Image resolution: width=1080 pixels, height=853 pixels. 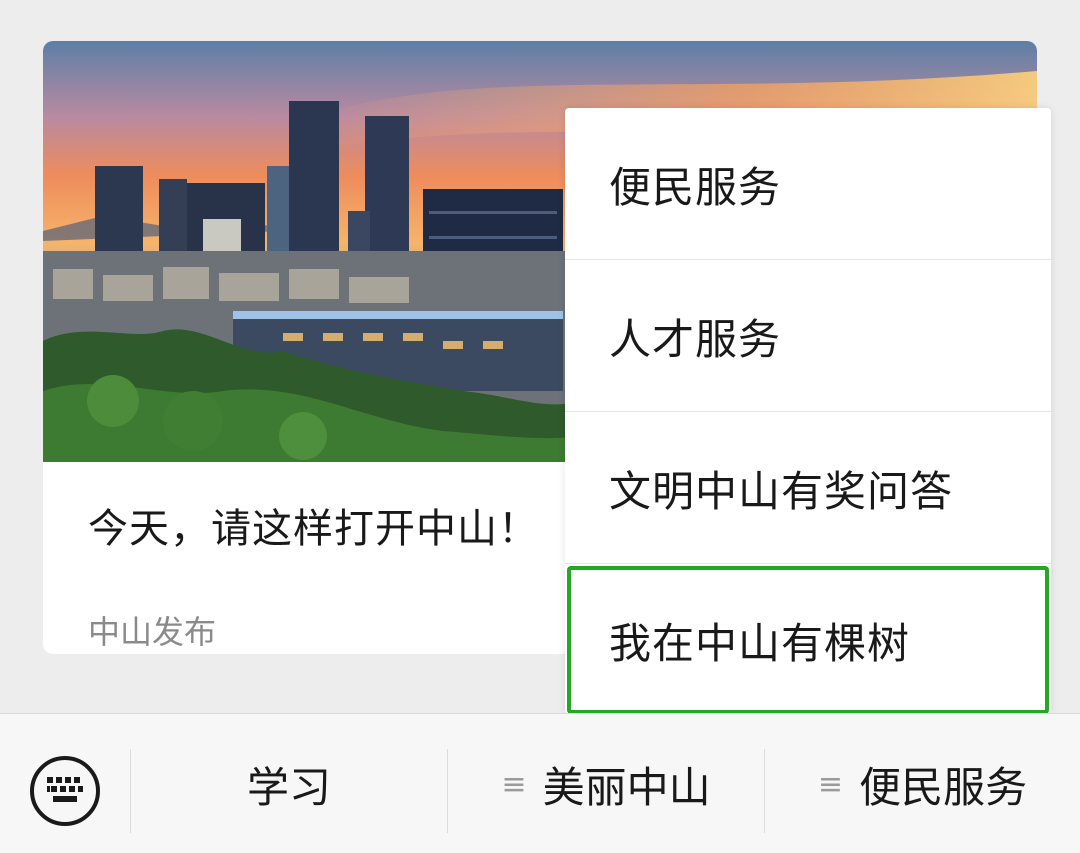 I want to click on article-source: 中山发布, so click(x=152, y=632).